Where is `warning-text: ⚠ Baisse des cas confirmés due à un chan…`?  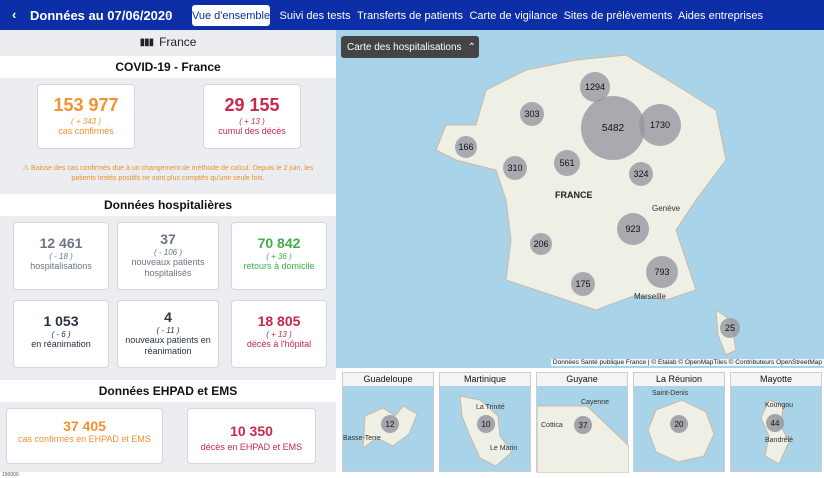
warning-text: ⚠ Baisse des cas confirmés due à un chan… is located at coordinates (168, 173).